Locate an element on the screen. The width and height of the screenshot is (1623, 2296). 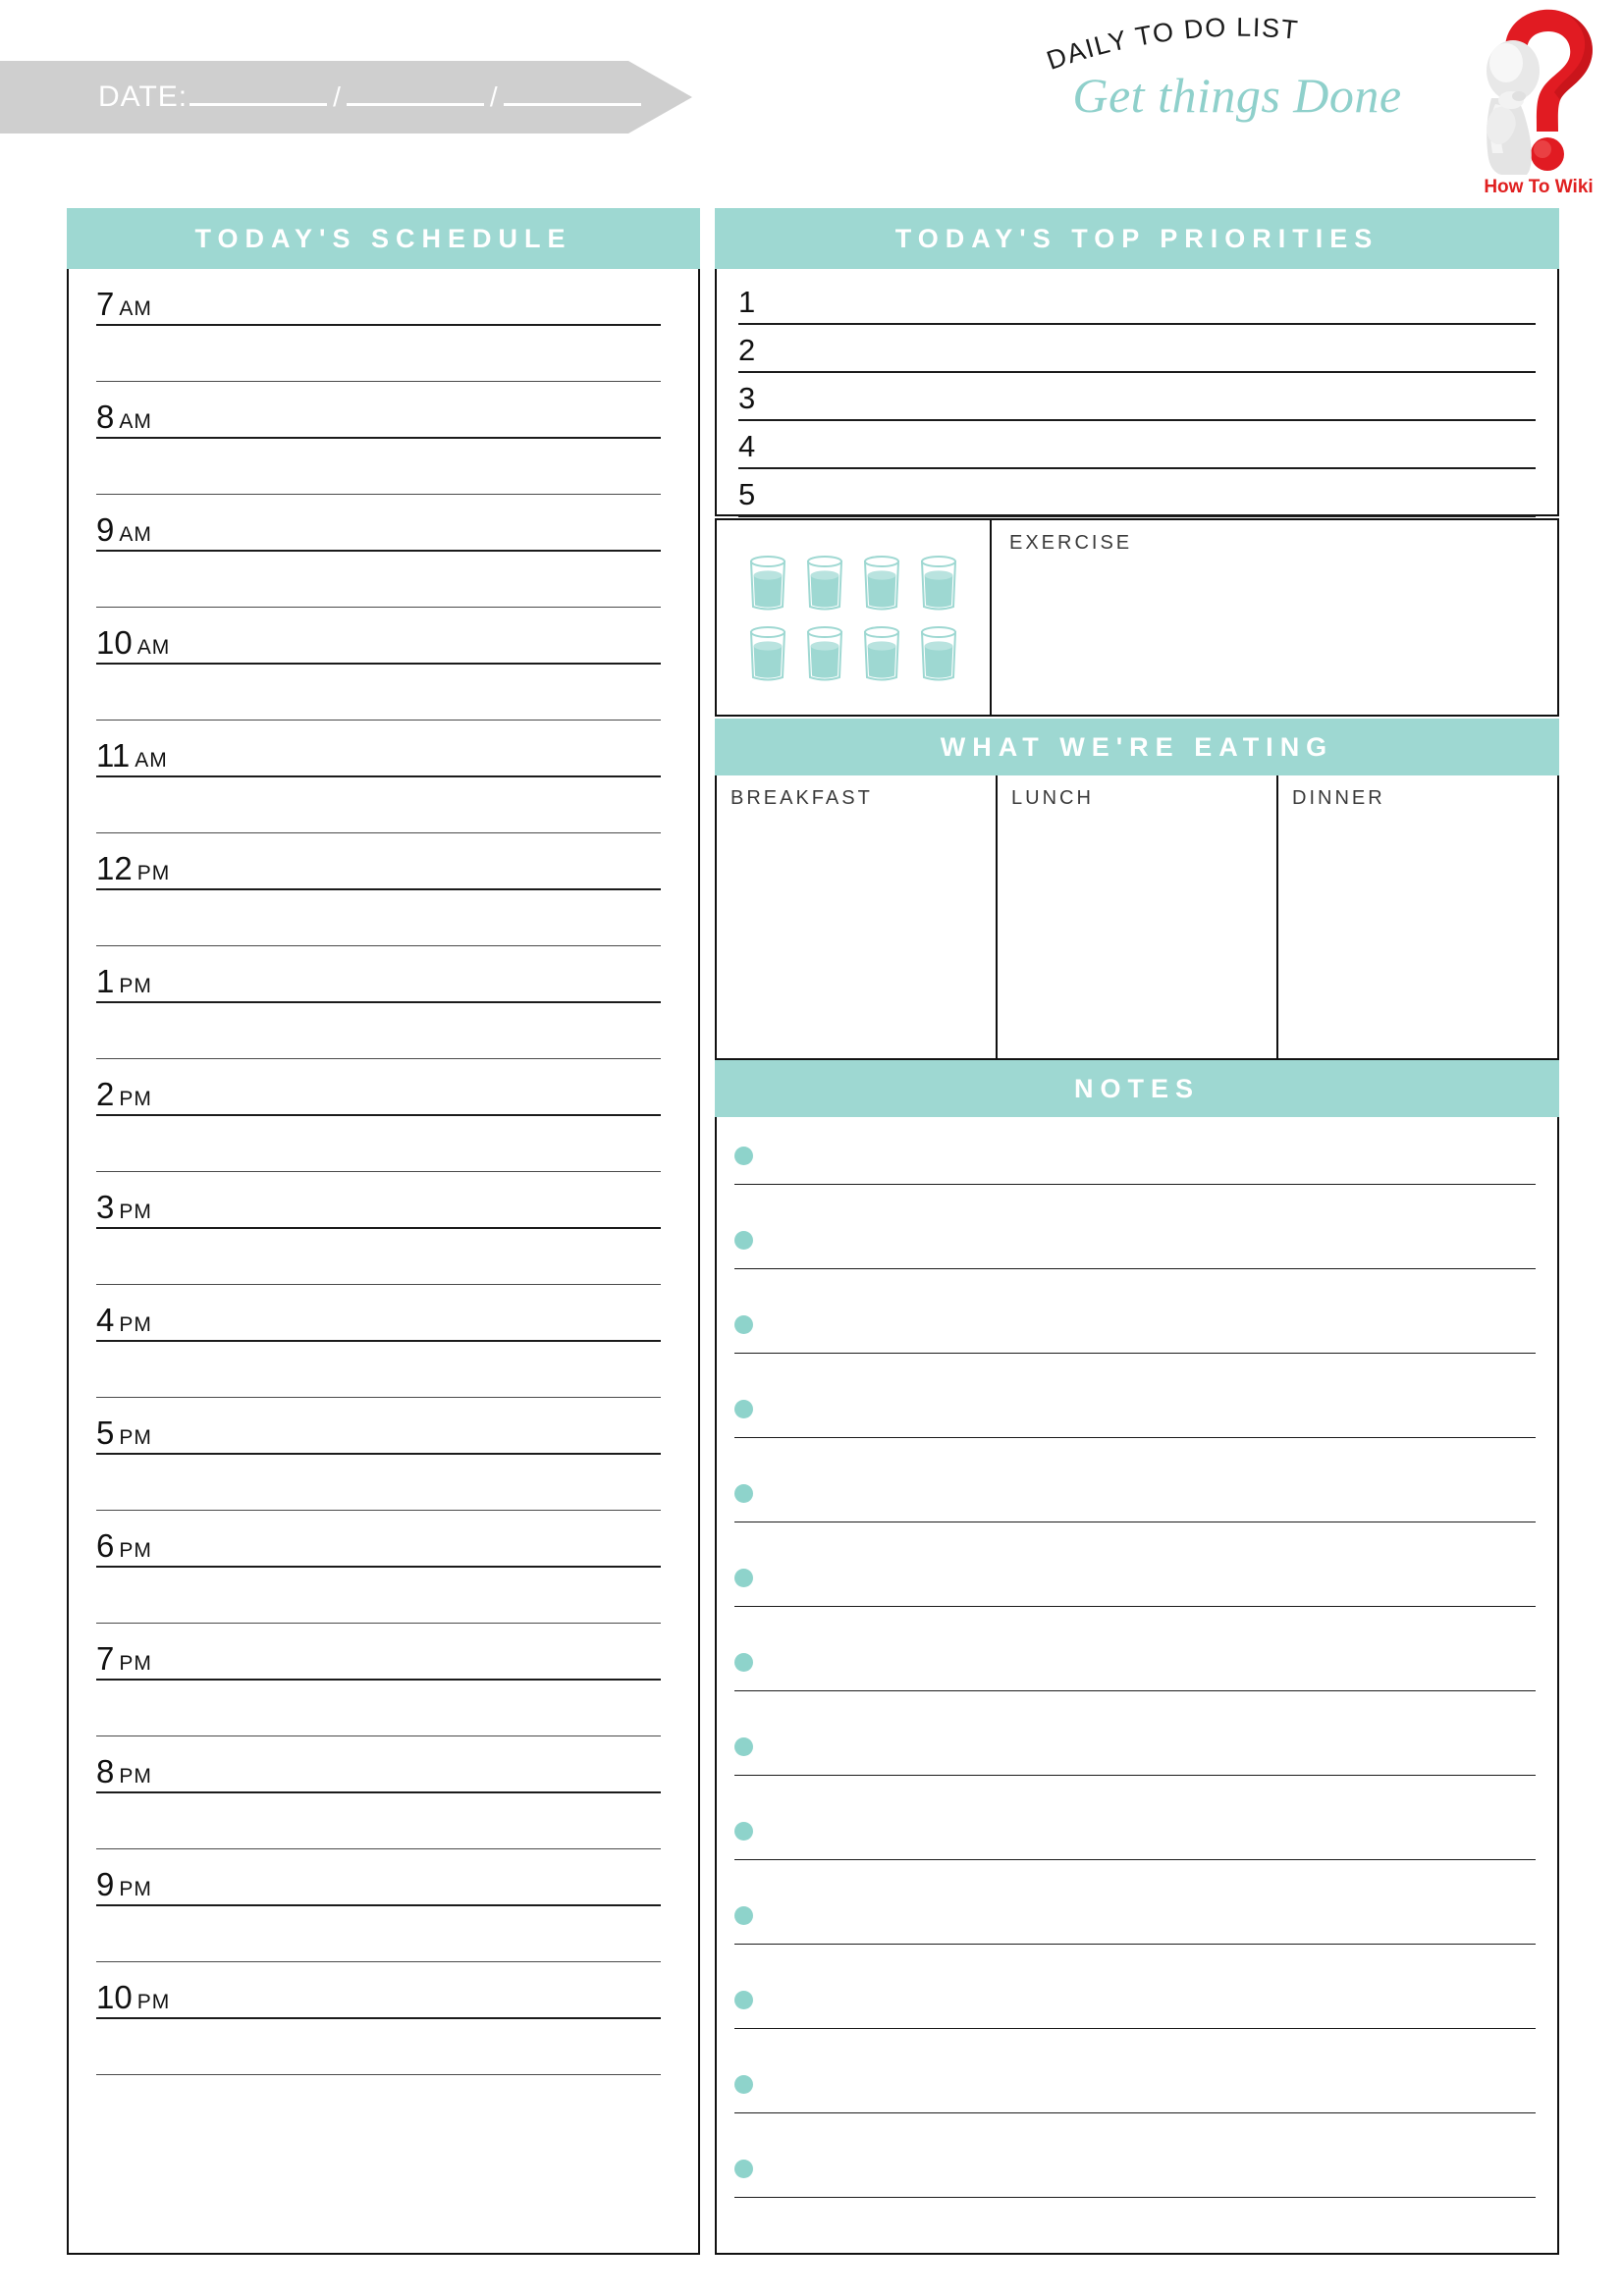
schedule-hour-label: 2 PM is located at coordinates (124, 1094).